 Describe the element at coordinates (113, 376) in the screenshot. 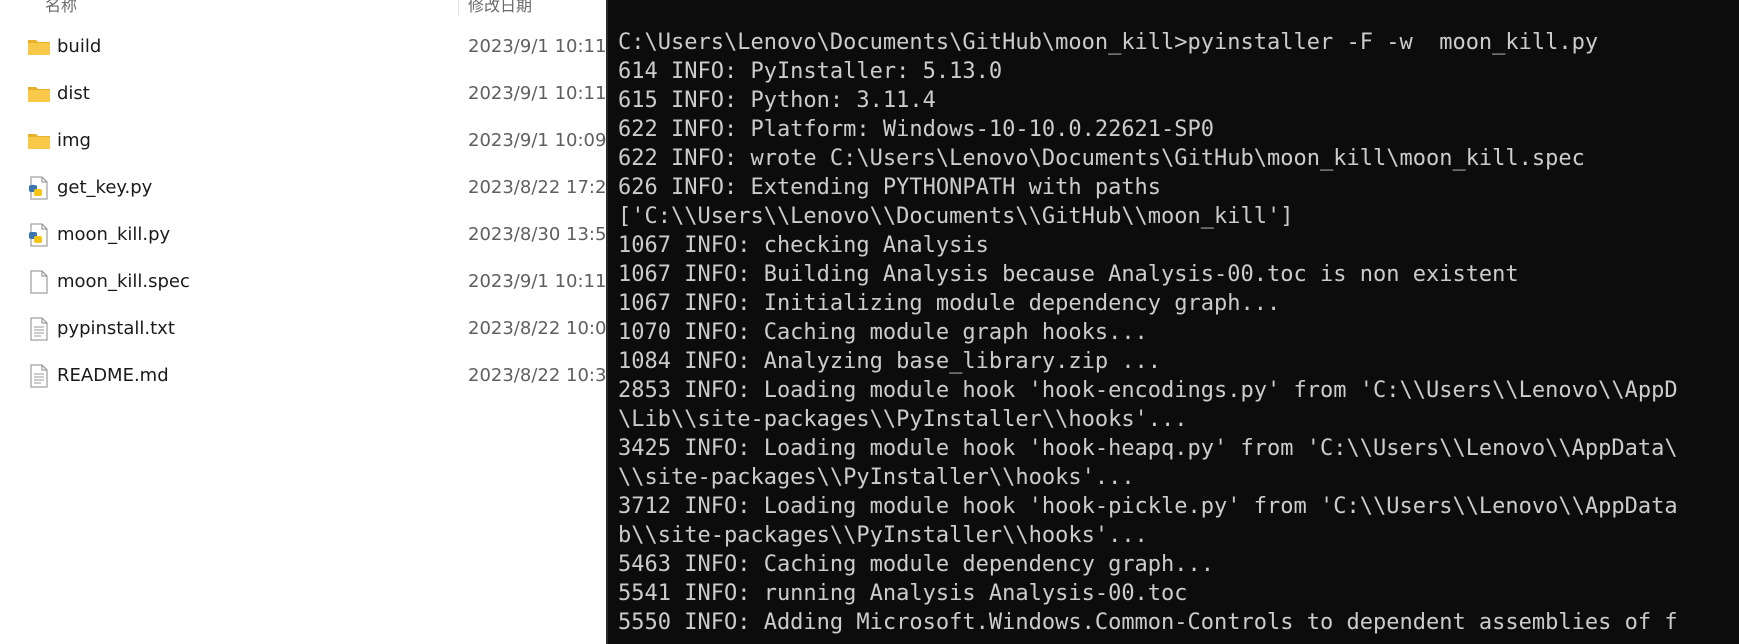

I see `file-name: README.md` at that location.